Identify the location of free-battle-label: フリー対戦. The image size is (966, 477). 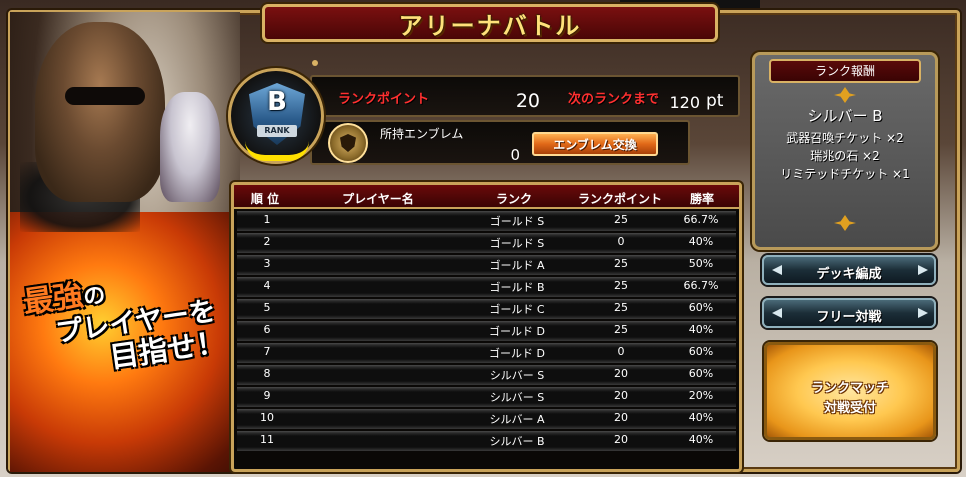
(849, 317).